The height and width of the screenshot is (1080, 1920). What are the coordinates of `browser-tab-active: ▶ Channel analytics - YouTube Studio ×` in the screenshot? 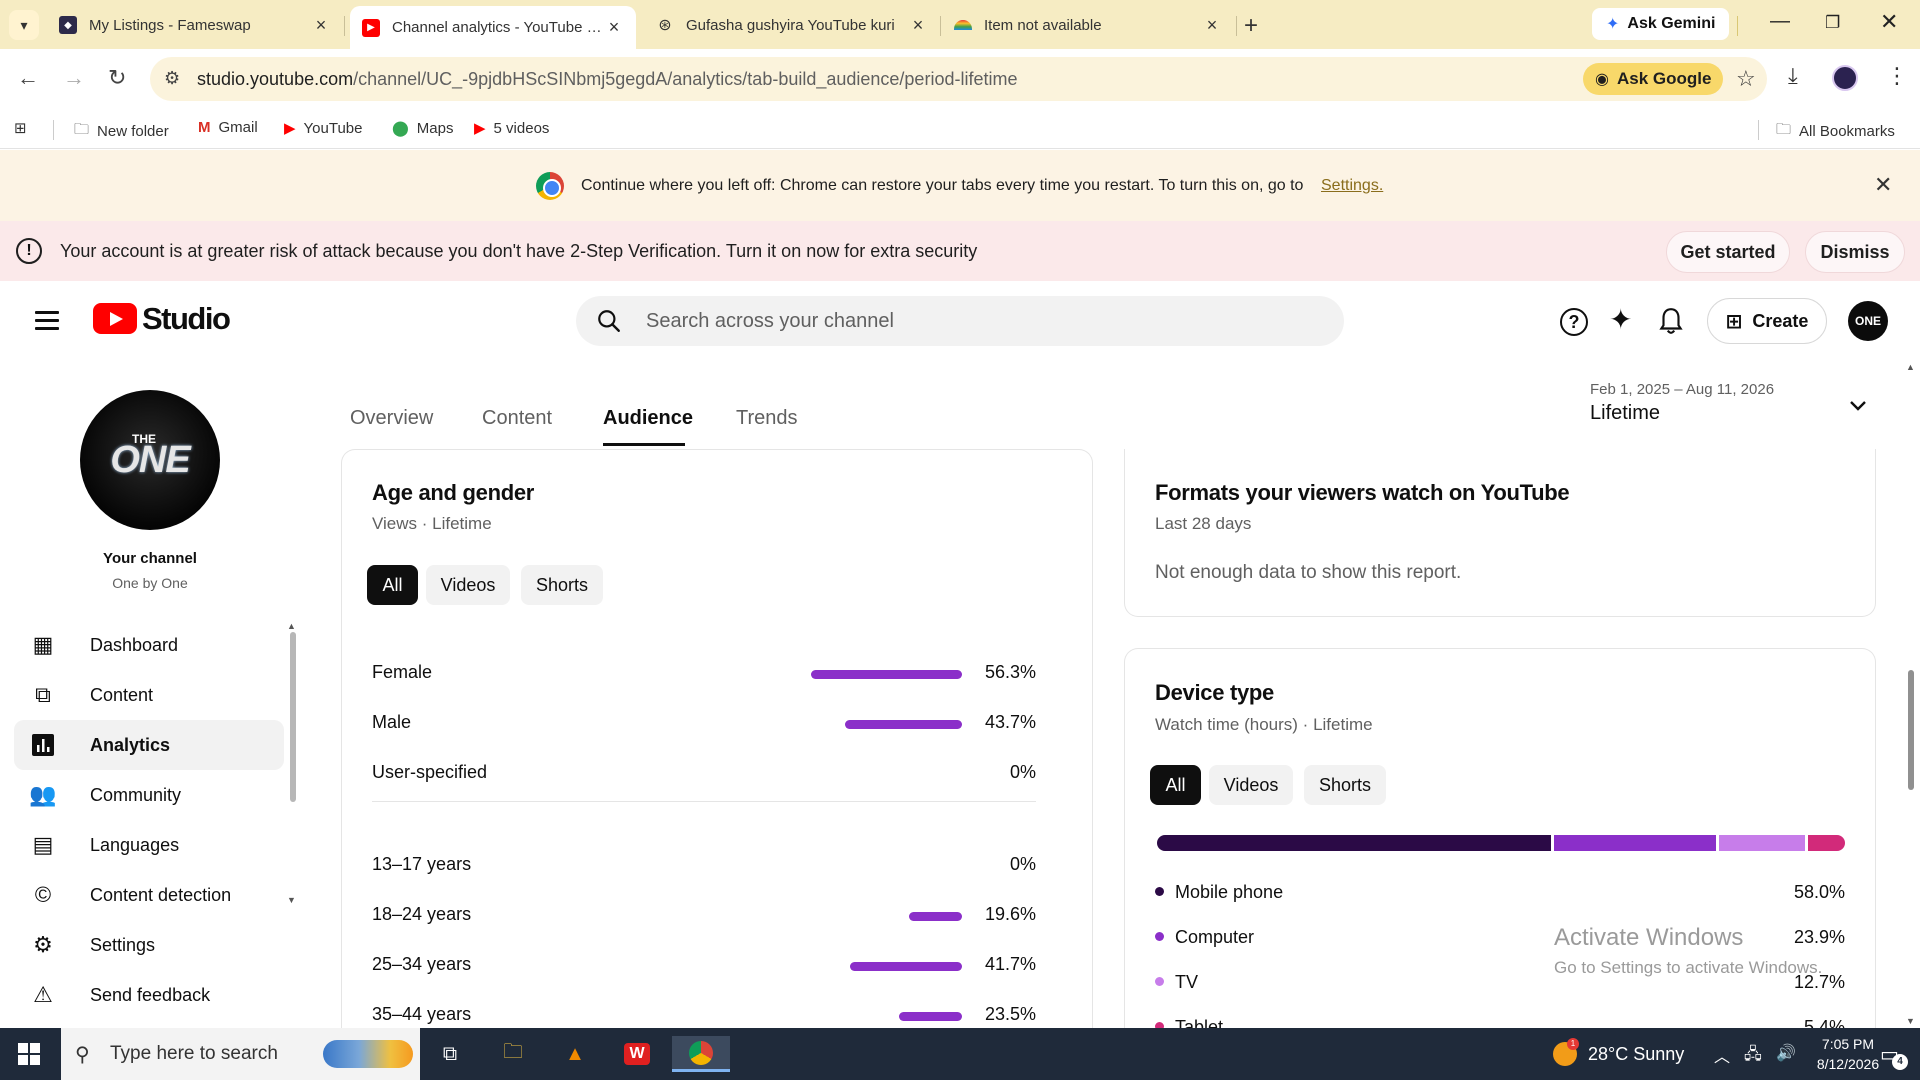 It's located at (493, 27).